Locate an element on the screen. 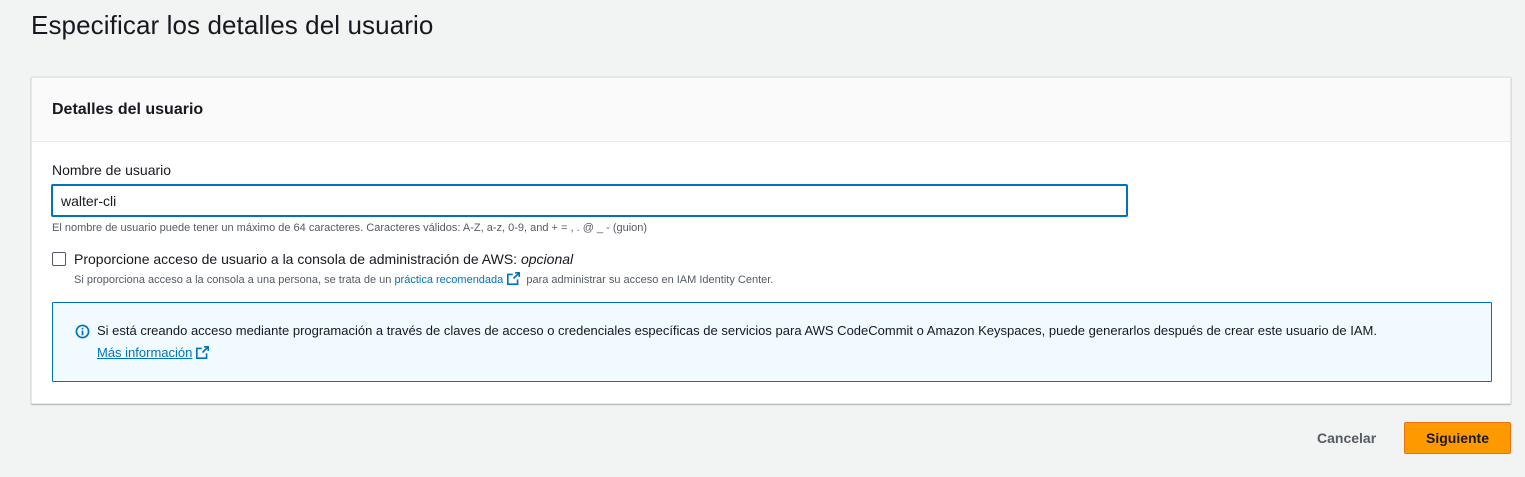 The width and height of the screenshot is (1525, 477). console-access-checkbox is located at coordinates (59, 259).